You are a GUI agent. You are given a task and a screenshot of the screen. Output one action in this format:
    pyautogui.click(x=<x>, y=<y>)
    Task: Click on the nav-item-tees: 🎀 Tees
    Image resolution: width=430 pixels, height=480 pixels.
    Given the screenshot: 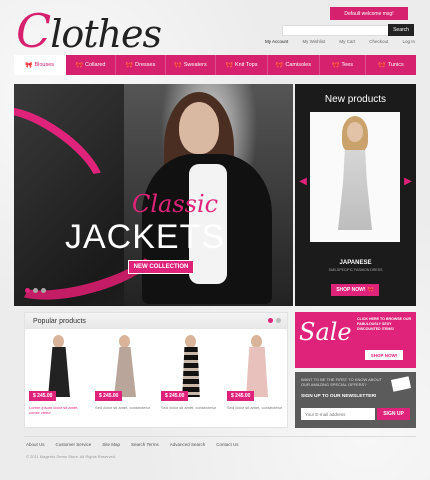 What is the action you would take?
    pyautogui.click(x=343, y=65)
    